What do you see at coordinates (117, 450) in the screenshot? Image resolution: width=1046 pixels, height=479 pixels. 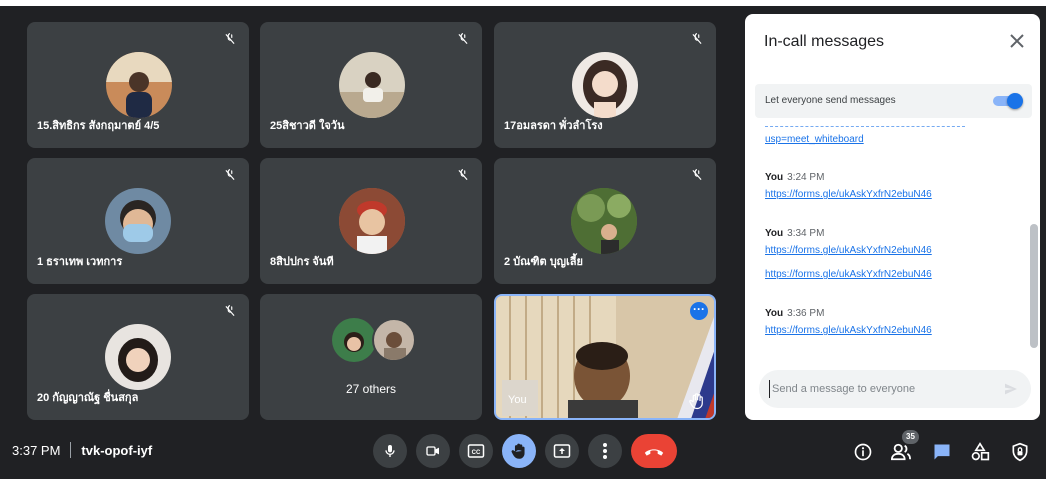 I see `meeting-code: tvk-opof-iyf` at bounding box center [117, 450].